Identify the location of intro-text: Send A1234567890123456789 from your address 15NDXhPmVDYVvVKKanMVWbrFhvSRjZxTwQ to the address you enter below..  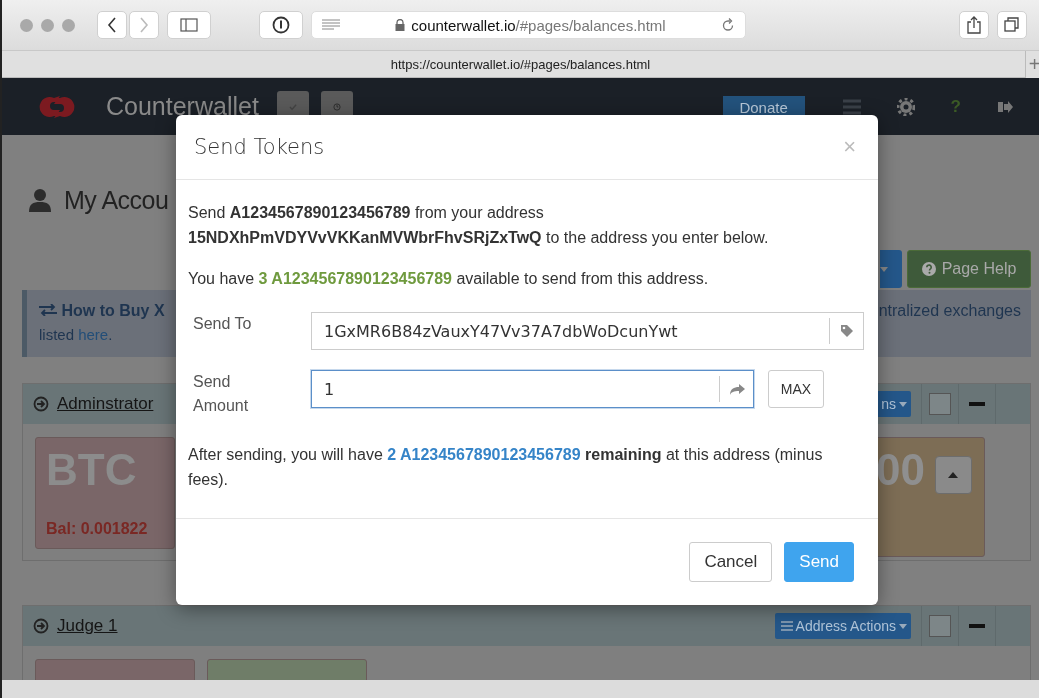
(479, 225).